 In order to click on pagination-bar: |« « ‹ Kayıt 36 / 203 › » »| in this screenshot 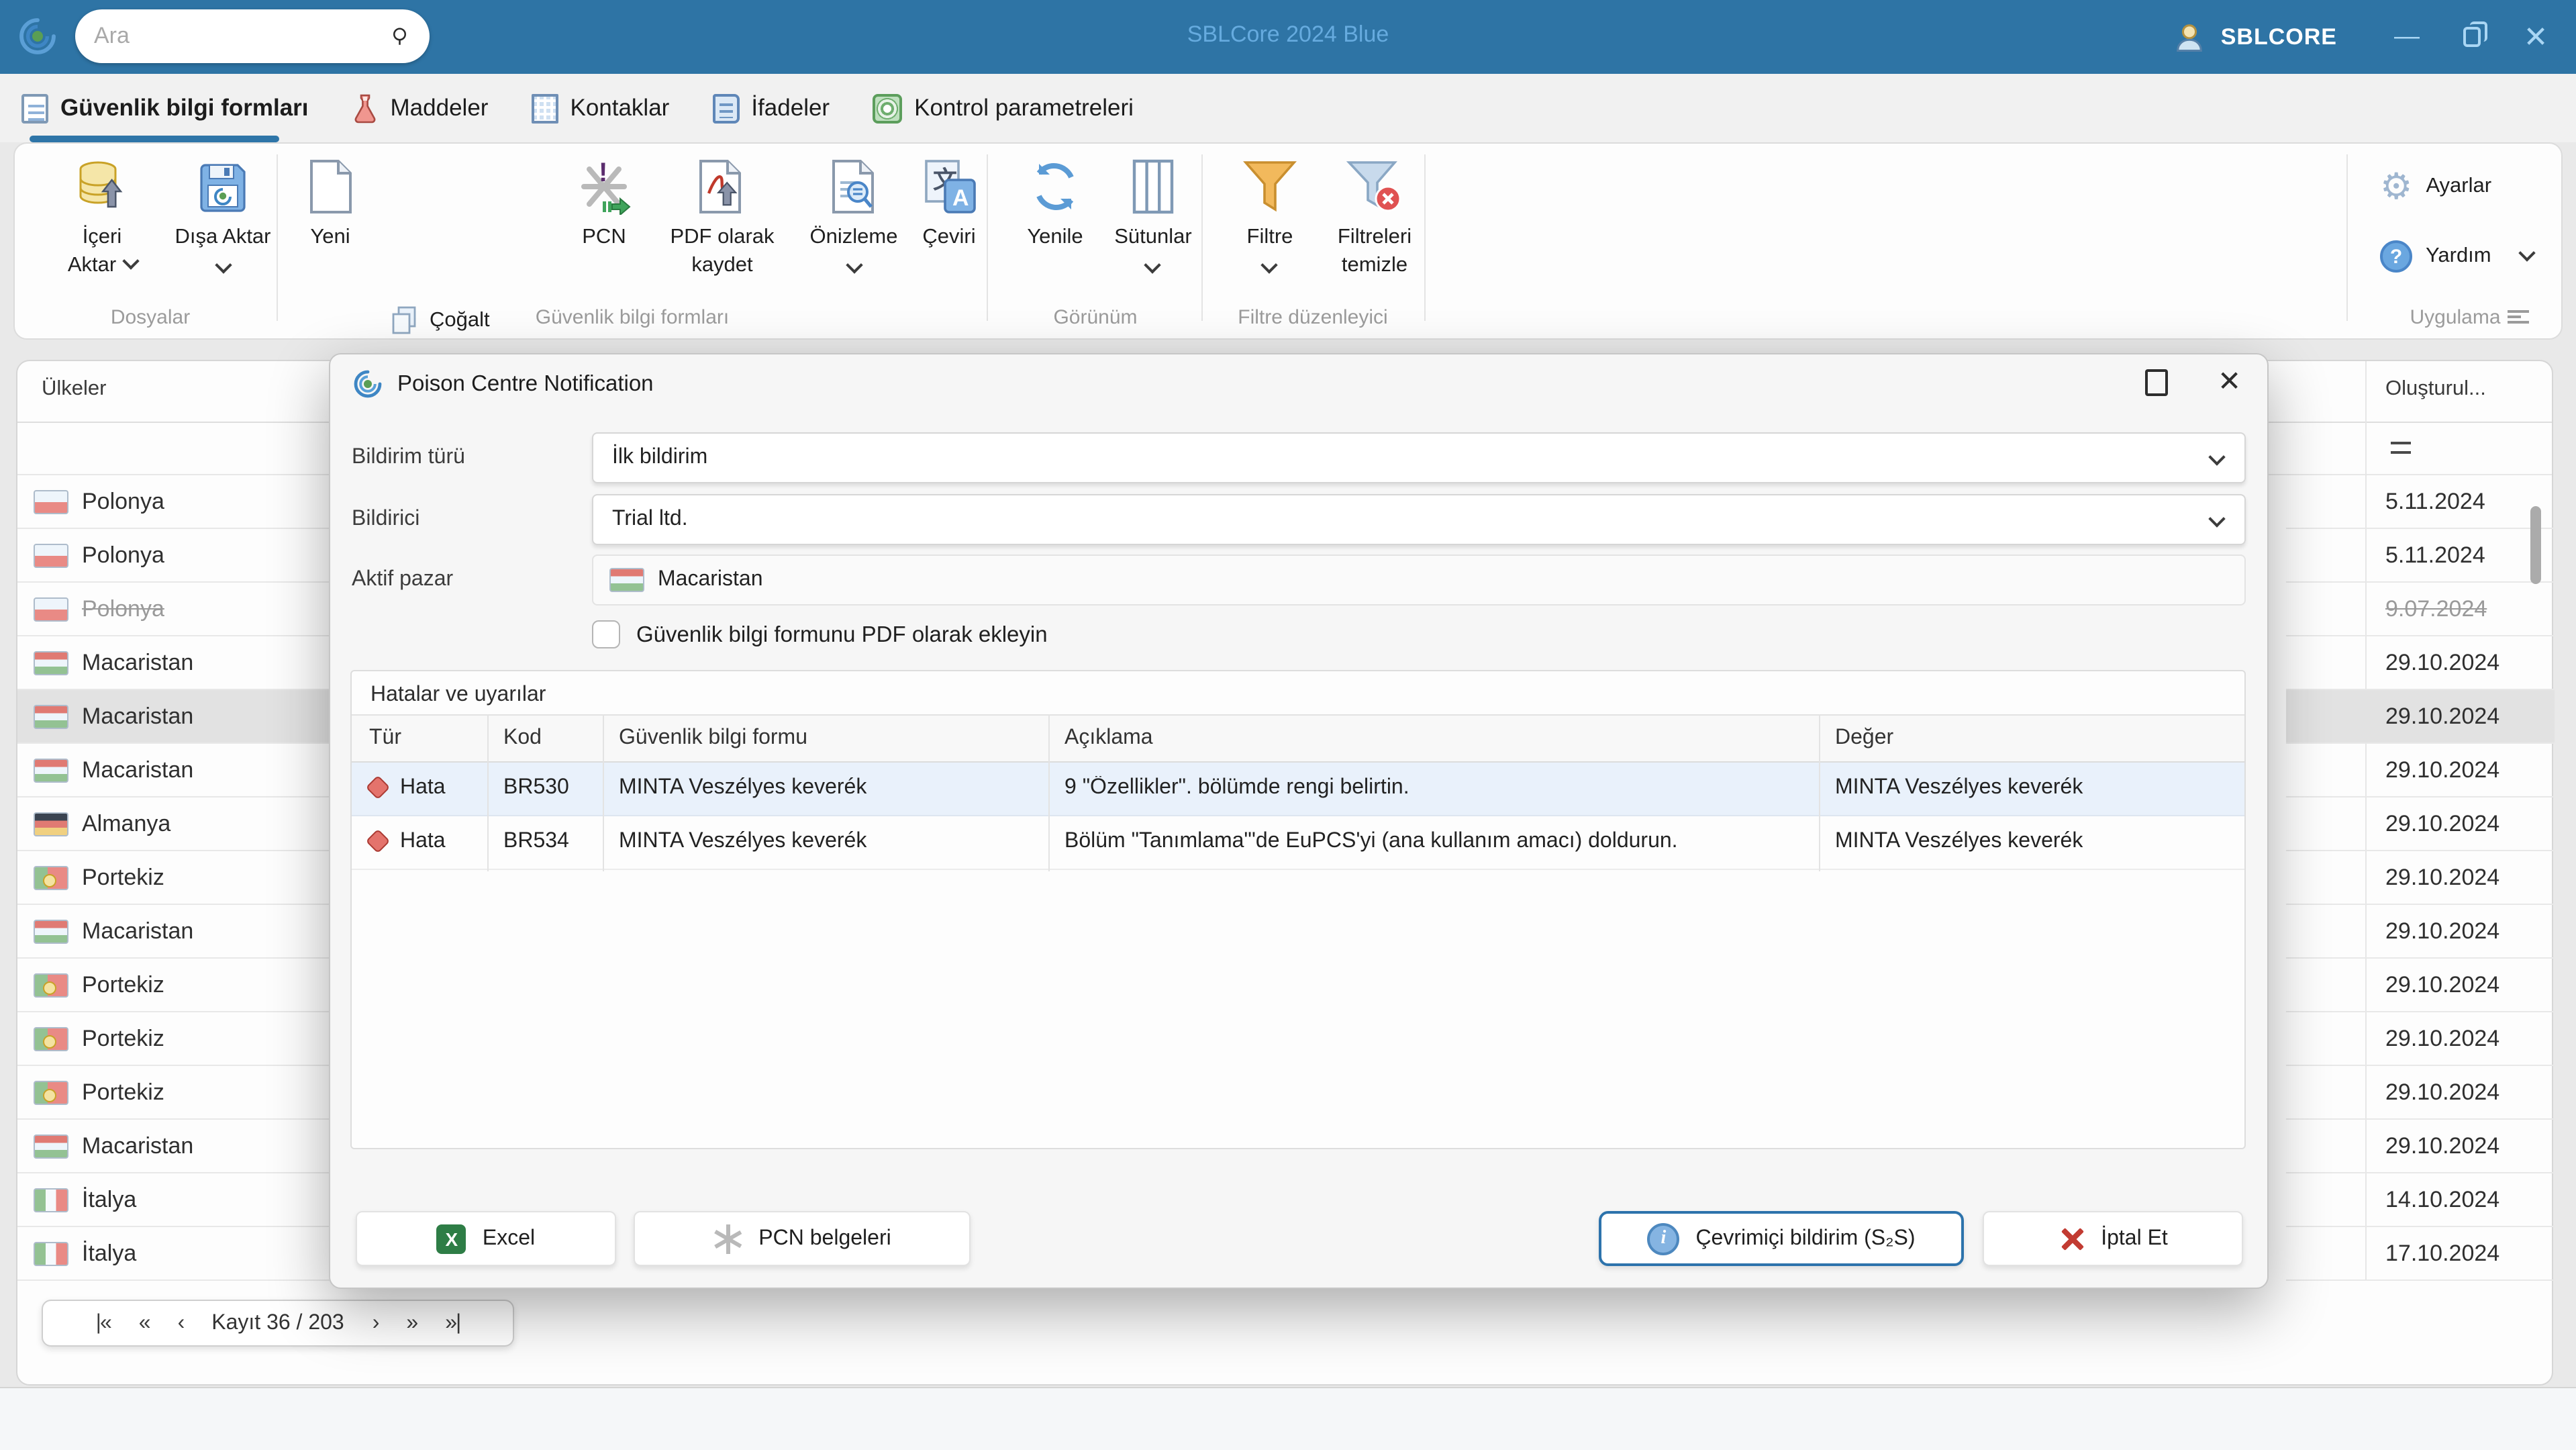, I will do `click(278, 1323)`.